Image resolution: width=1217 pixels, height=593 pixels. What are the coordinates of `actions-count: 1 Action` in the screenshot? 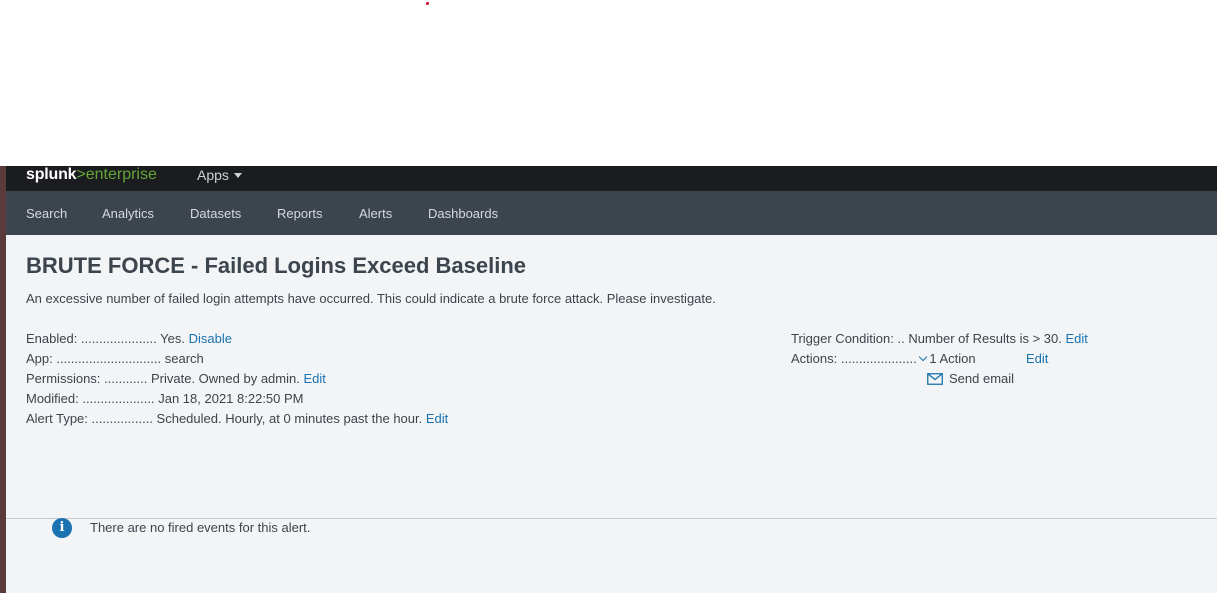 It's located at (952, 358).